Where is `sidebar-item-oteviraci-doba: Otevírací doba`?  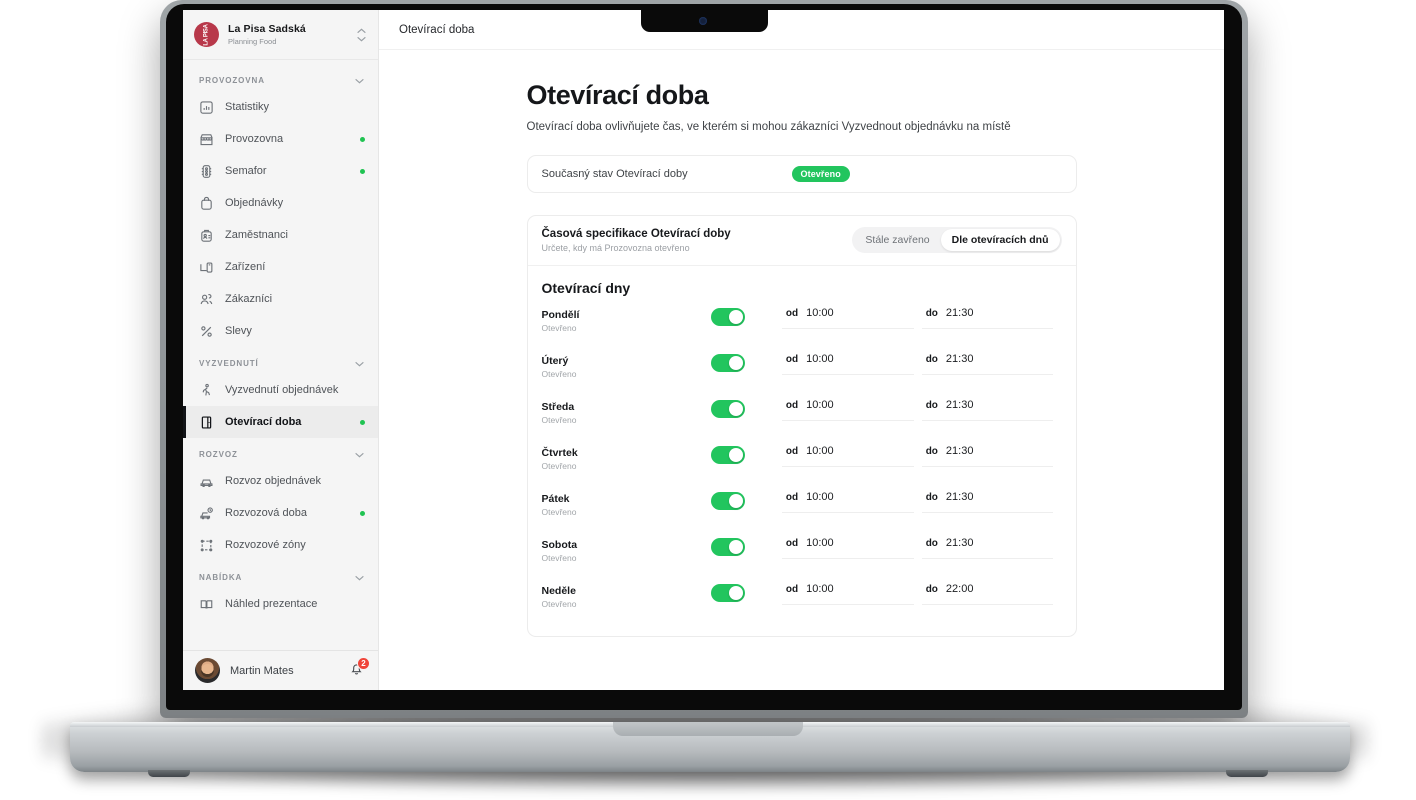
sidebar-item-oteviraci-doba: Otevírací doba is located at coordinates (280, 422).